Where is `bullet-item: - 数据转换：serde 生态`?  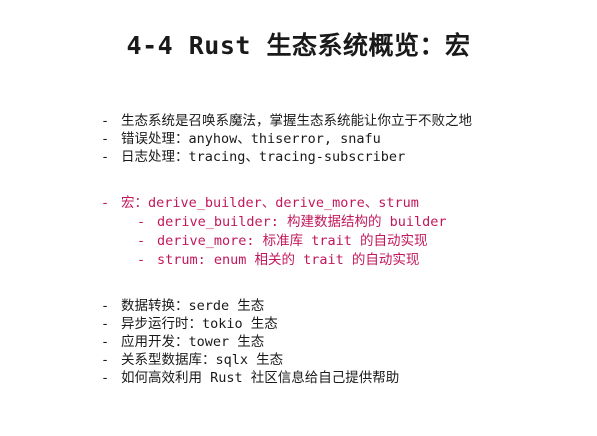 bullet-item: - 数据转换：serde 生态 is located at coordinates (182, 306).